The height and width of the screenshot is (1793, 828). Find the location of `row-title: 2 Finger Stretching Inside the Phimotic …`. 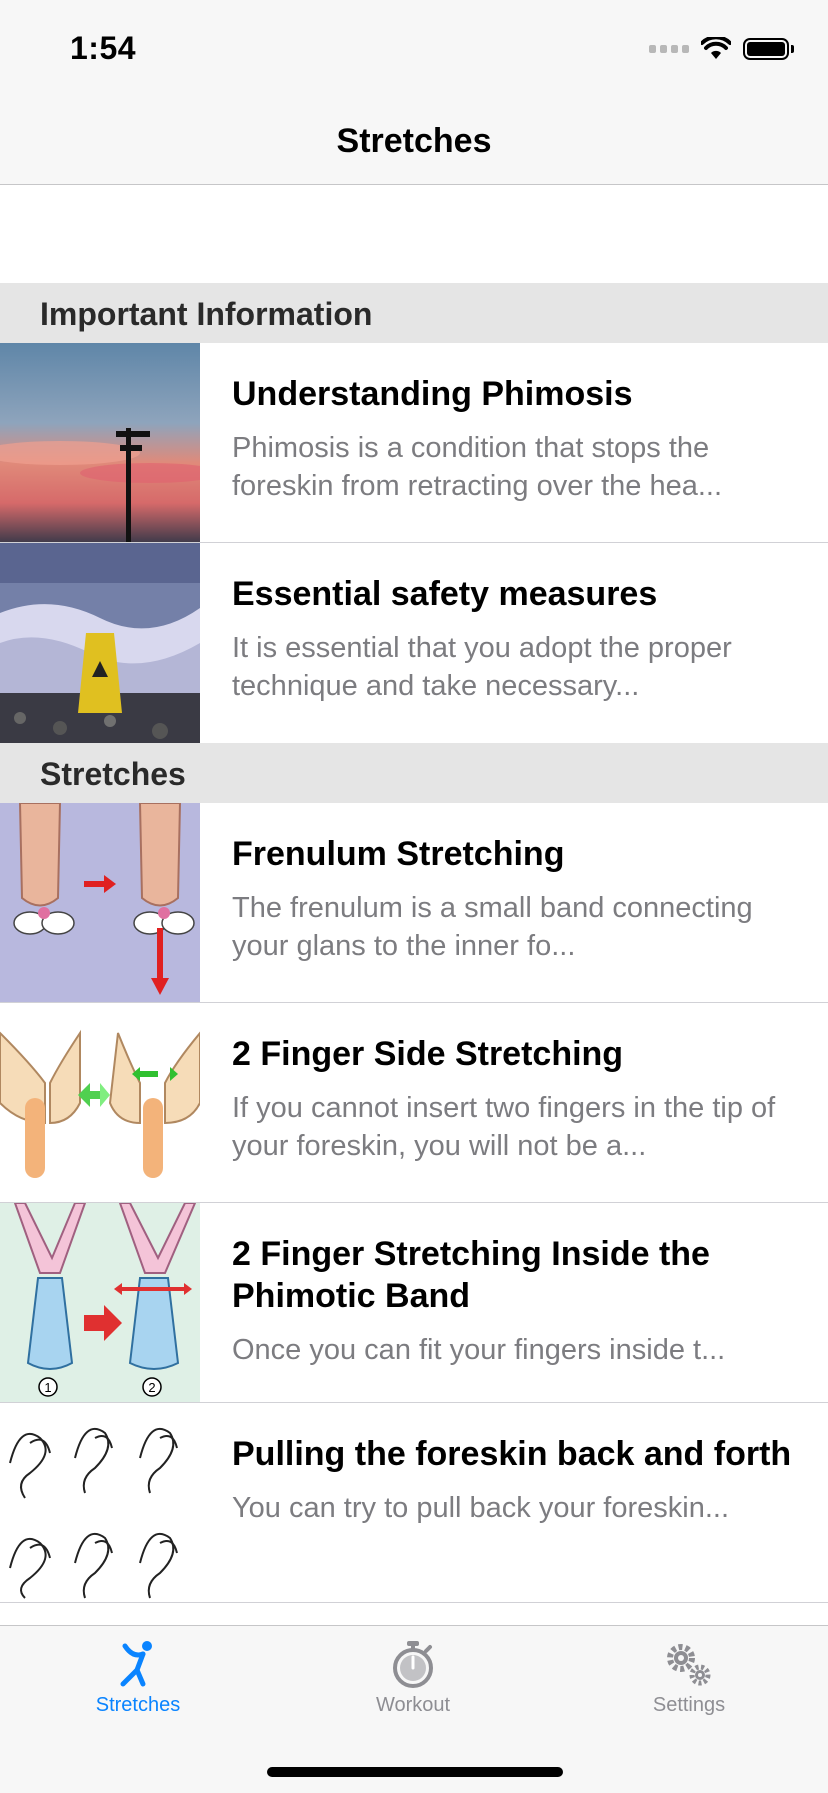

row-title: 2 Finger Stretching Inside the Phimotic … is located at coordinates (471, 1275).